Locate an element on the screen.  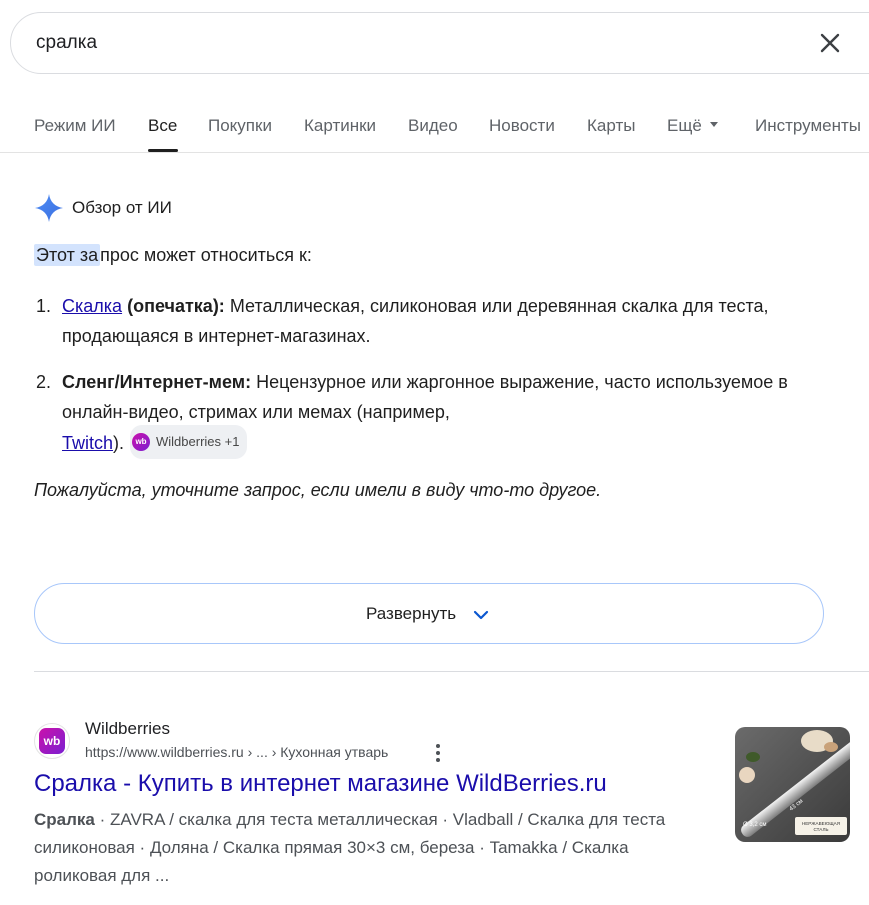
caret-down-icon is located at coordinates (713, 125).